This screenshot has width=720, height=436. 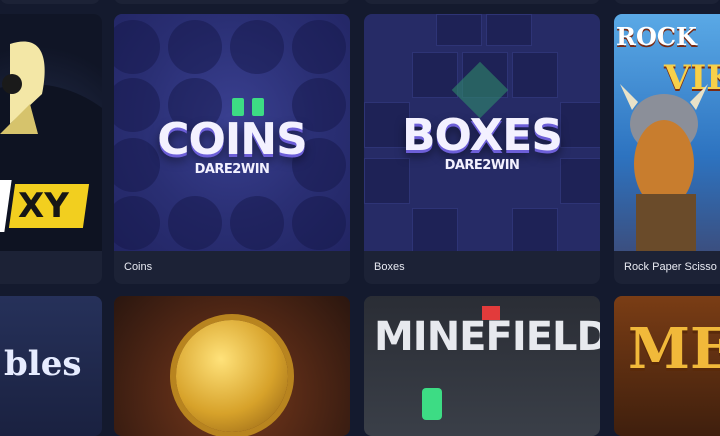 I want to click on game-card-mega: ME, so click(x=667, y=366).